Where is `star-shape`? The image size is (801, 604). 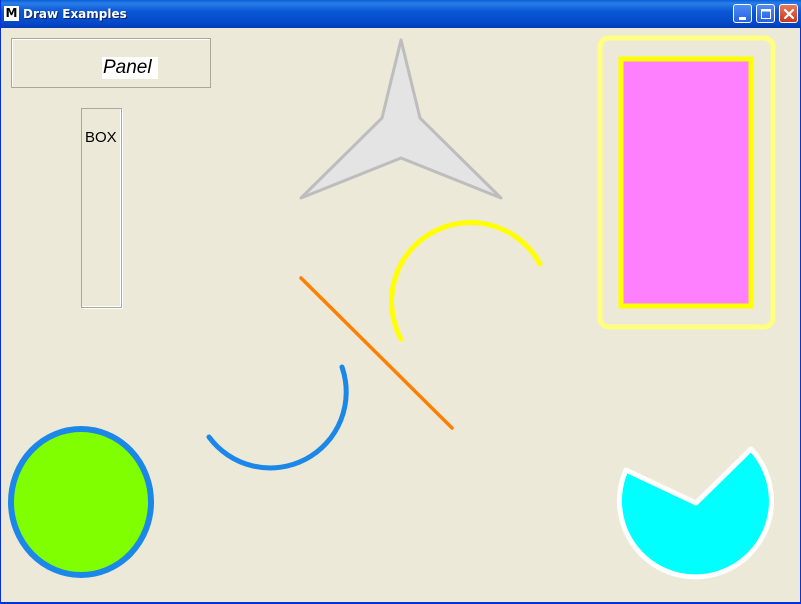 star-shape is located at coordinates (401, 119).